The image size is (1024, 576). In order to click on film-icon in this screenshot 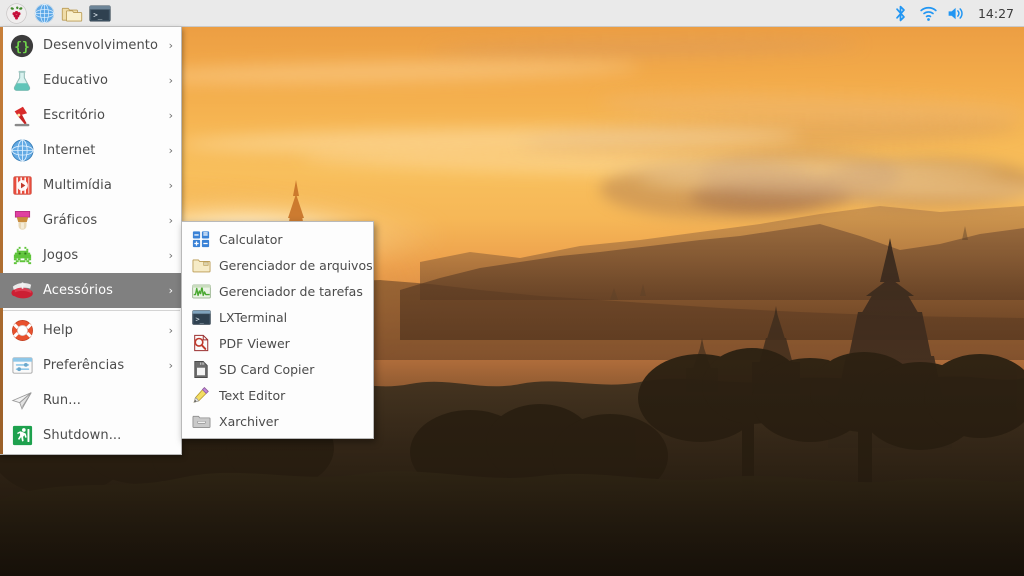, I will do `click(22, 186)`.